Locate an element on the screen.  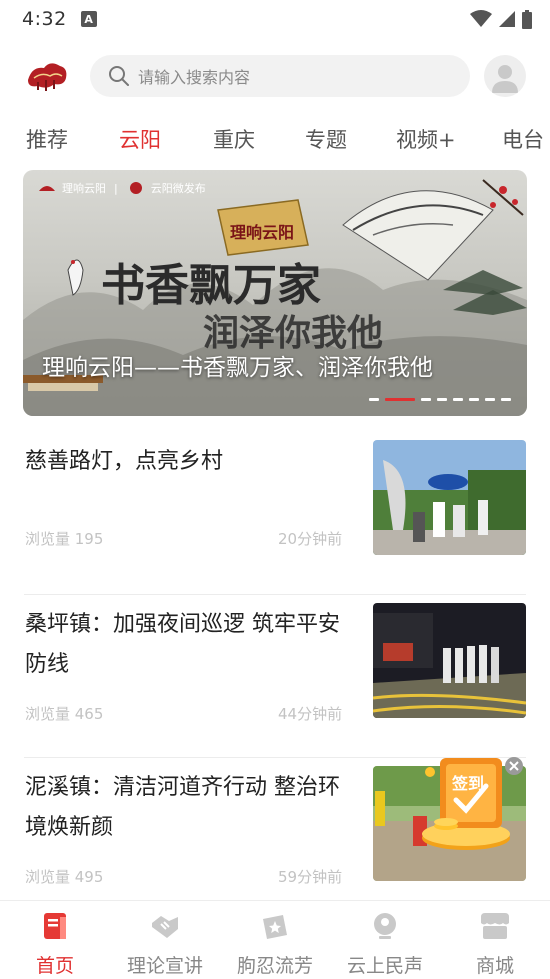
status-bar: 4:32 A is located at coordinates (275, 19).